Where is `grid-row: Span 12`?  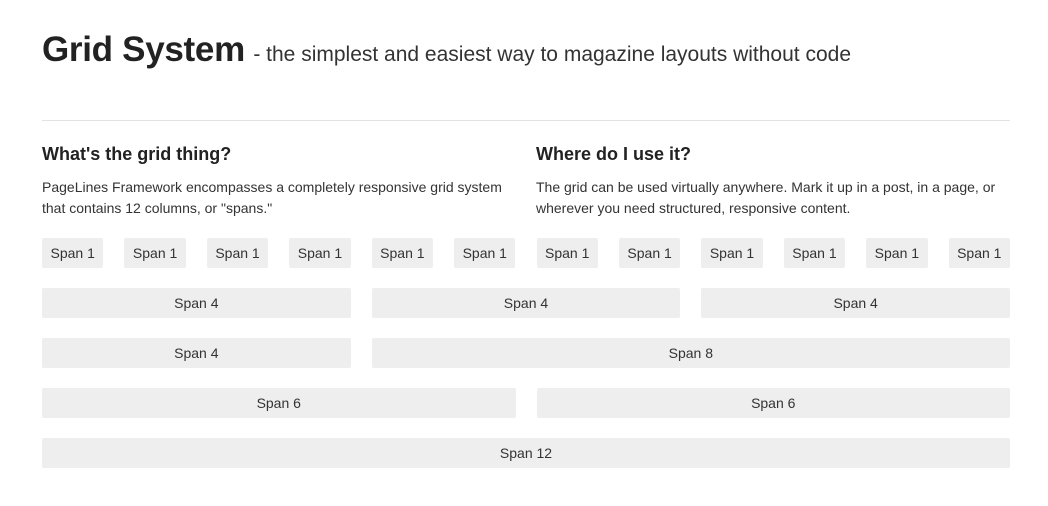
grid-row: Span 12 is located at coordinates (526, 453).